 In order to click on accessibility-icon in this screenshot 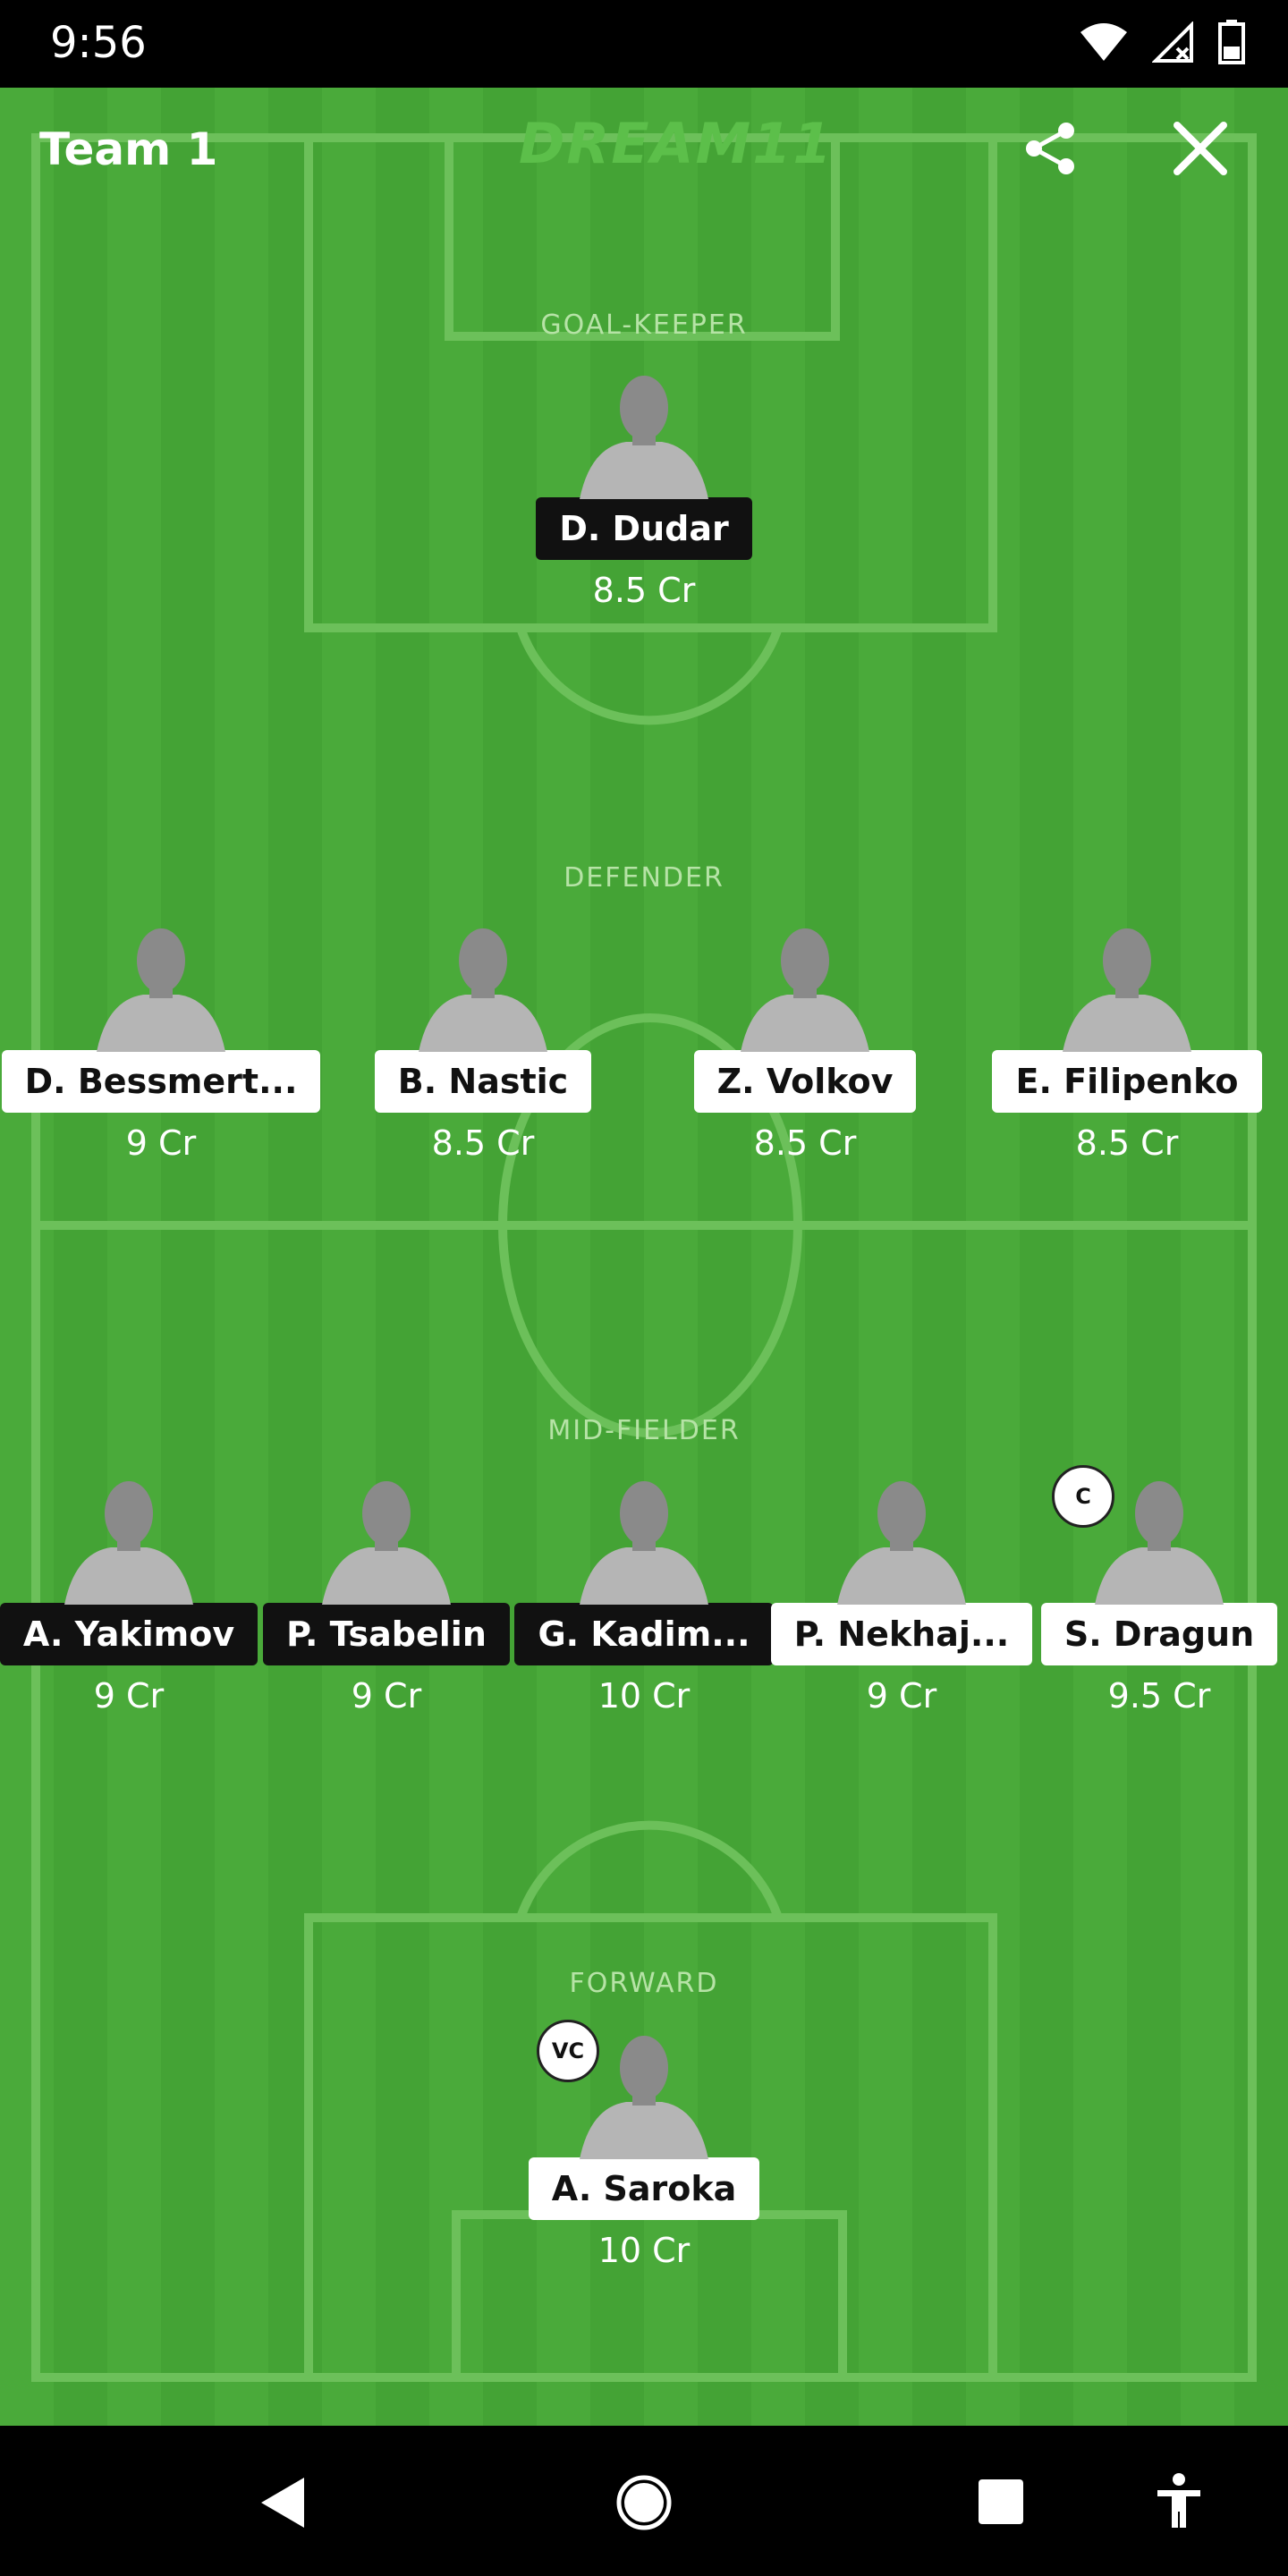, I will do `click(1179, 2500)`.